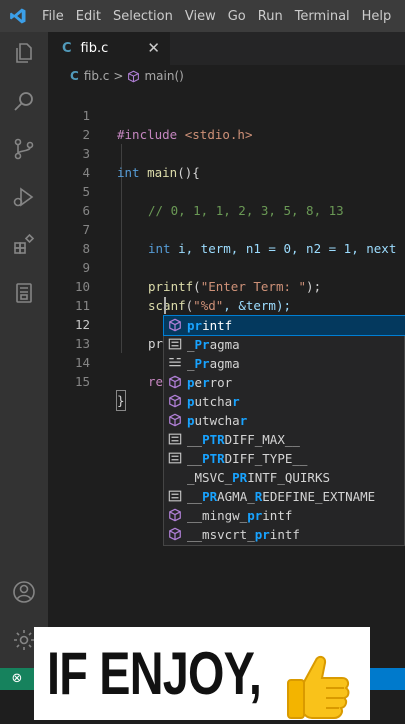  I want to click on tab-fib-c: C fib.c ✕, so click(109, 48).